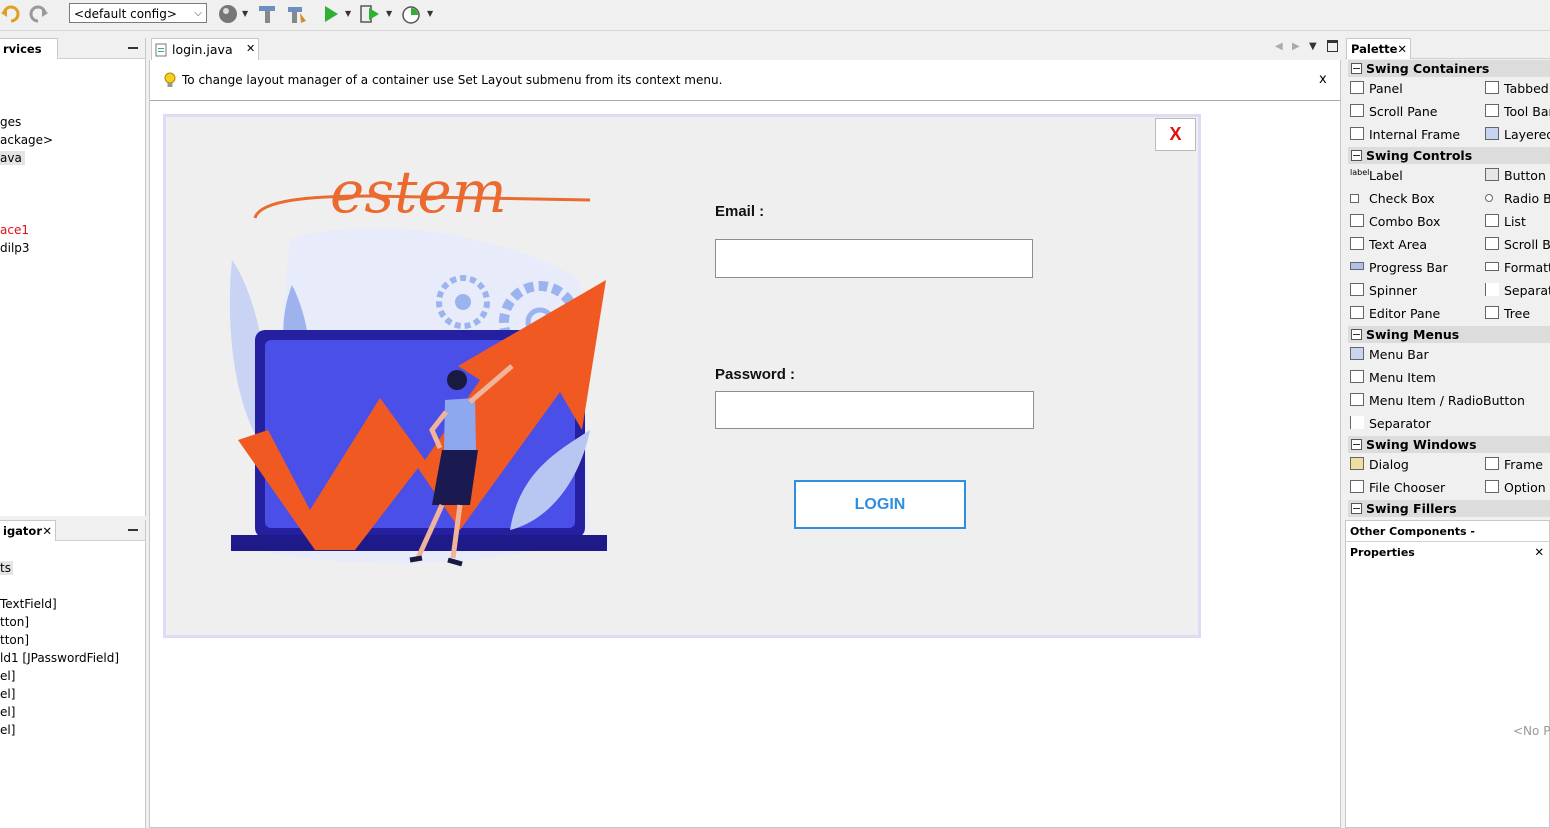 The width and height of the screenshot is (1550, 828). What do you see at coordinates (14, 230) in the screenshot?
I see `tree-item: ace1` at bounding box center [14, 230].